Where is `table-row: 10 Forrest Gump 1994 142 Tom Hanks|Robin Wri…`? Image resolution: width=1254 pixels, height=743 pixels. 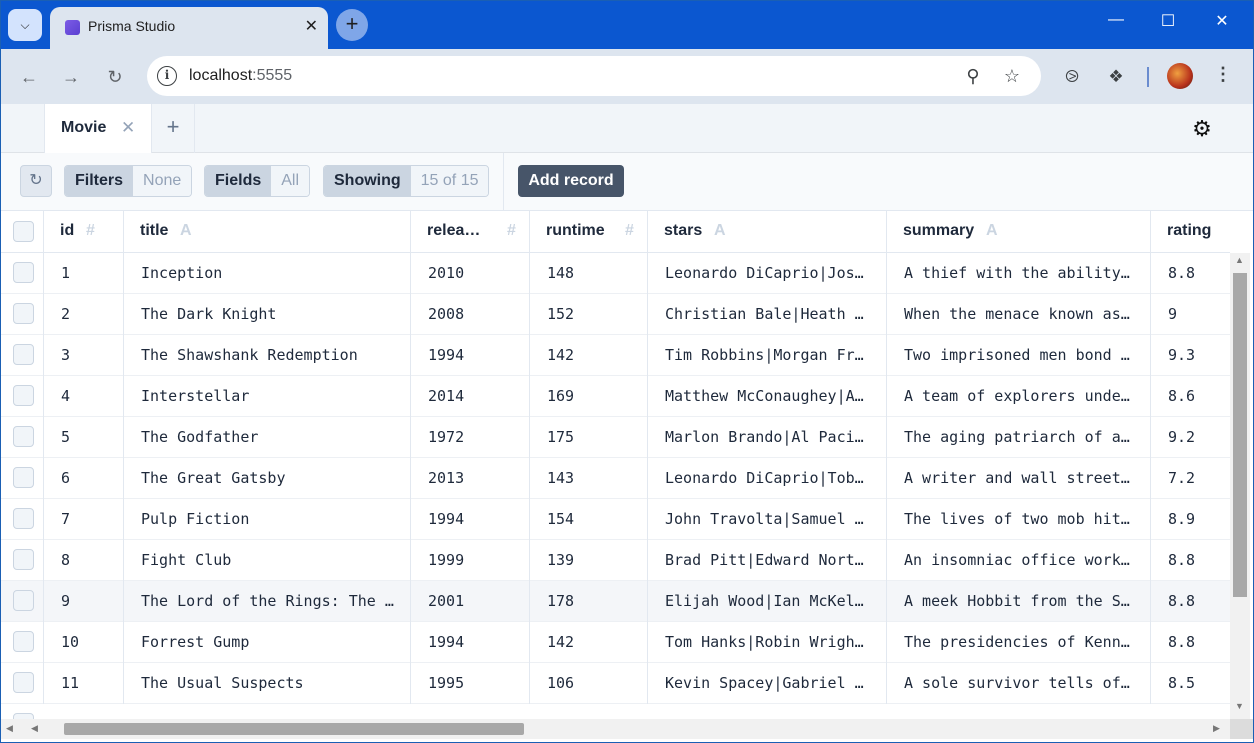 table-row: 10 Forrest Gump 1994 142 Tom Hanks|Robin Wri… is located at coordinates (615, 642).